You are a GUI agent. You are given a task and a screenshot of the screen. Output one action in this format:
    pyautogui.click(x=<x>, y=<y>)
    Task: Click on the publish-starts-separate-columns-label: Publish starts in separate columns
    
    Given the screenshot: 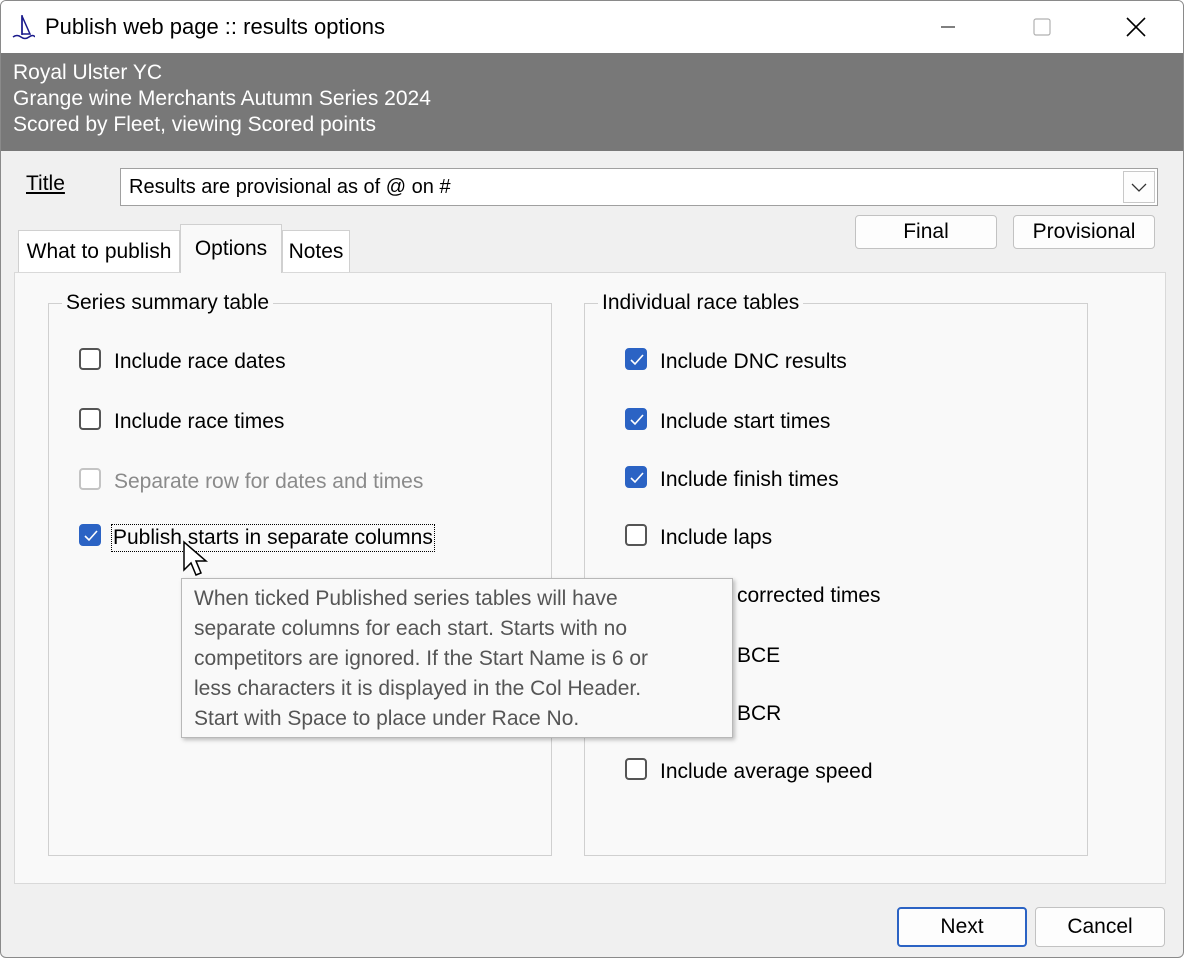 What is the action you would take?
    pyautogui.click(x=273, y=538)
    